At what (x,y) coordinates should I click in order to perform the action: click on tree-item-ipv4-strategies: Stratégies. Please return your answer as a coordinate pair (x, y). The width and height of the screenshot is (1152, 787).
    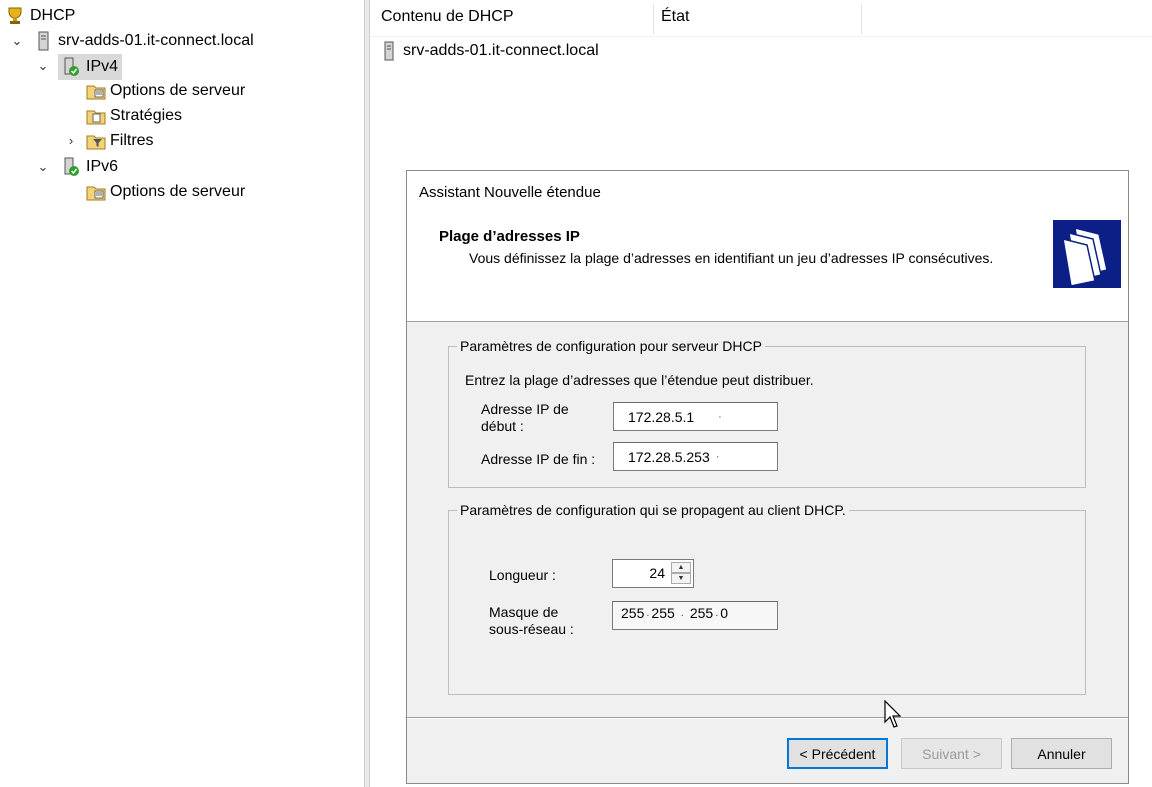
    Looking at the image, I should click on (134, 116).